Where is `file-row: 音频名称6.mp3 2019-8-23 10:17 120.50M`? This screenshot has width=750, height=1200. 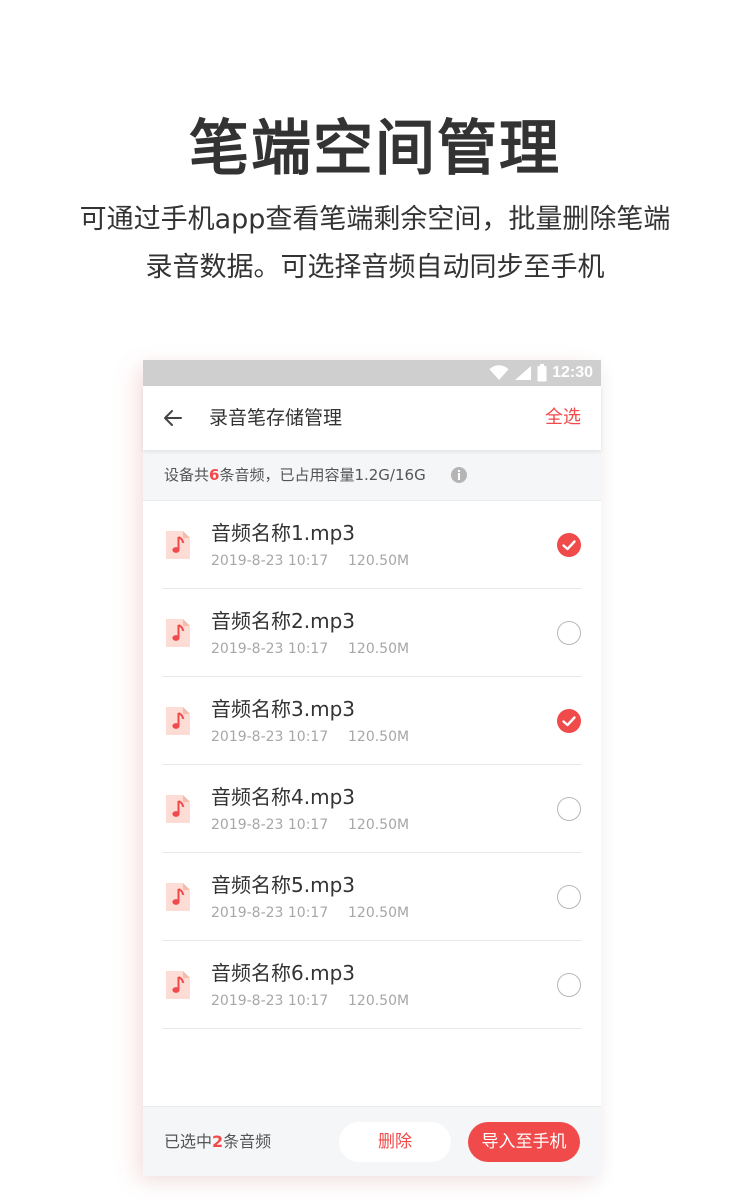
file-row: 音频名称6.mp3 2019-8-23 10:17 120.50M is located at coordinates (372, 985).